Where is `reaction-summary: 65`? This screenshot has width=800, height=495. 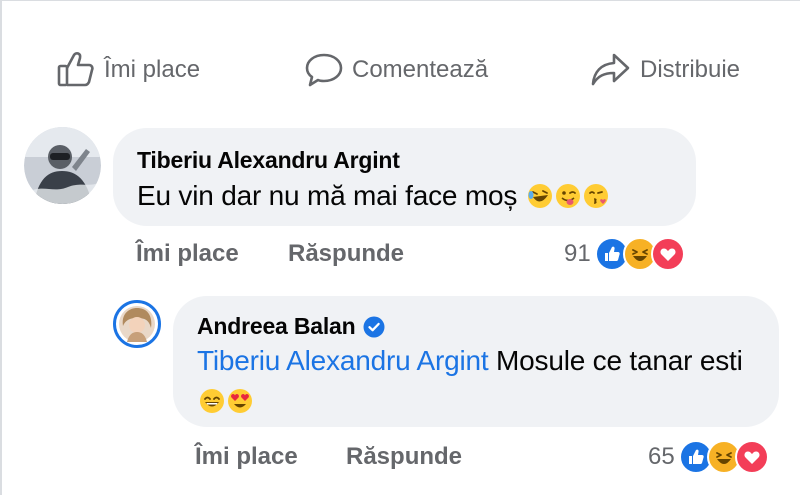 reaction-summary: 65 is located at coordinates (708, 457).